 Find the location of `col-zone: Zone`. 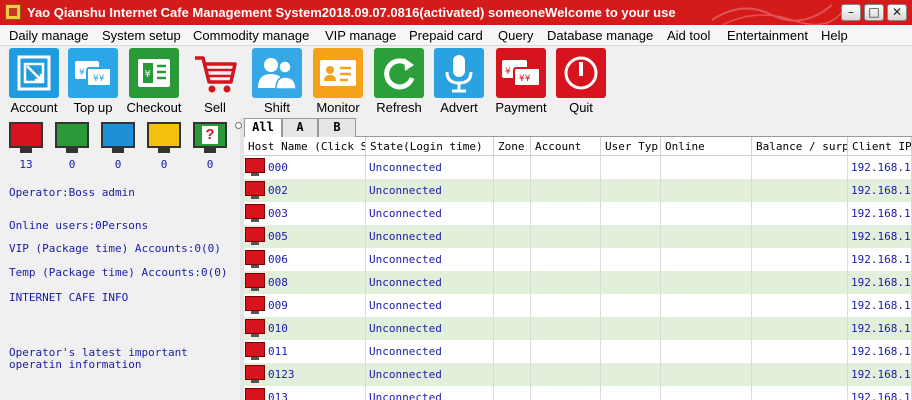

col-zone: Zone is located at coordinates (512, 146).